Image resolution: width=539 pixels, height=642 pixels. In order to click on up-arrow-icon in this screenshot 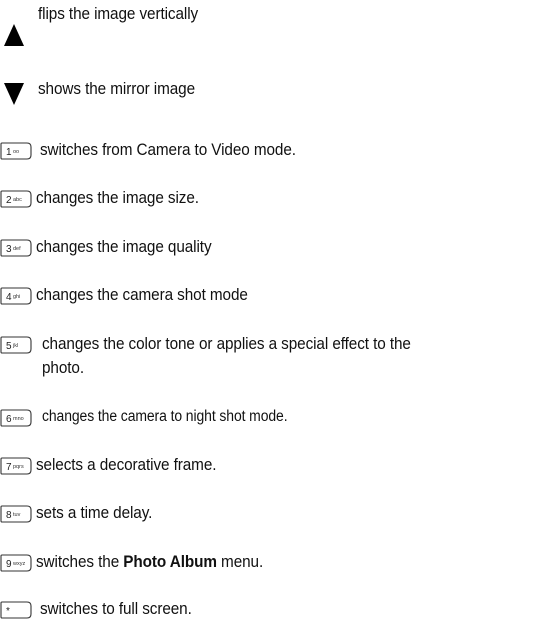, I will do `click(14, 35)`.